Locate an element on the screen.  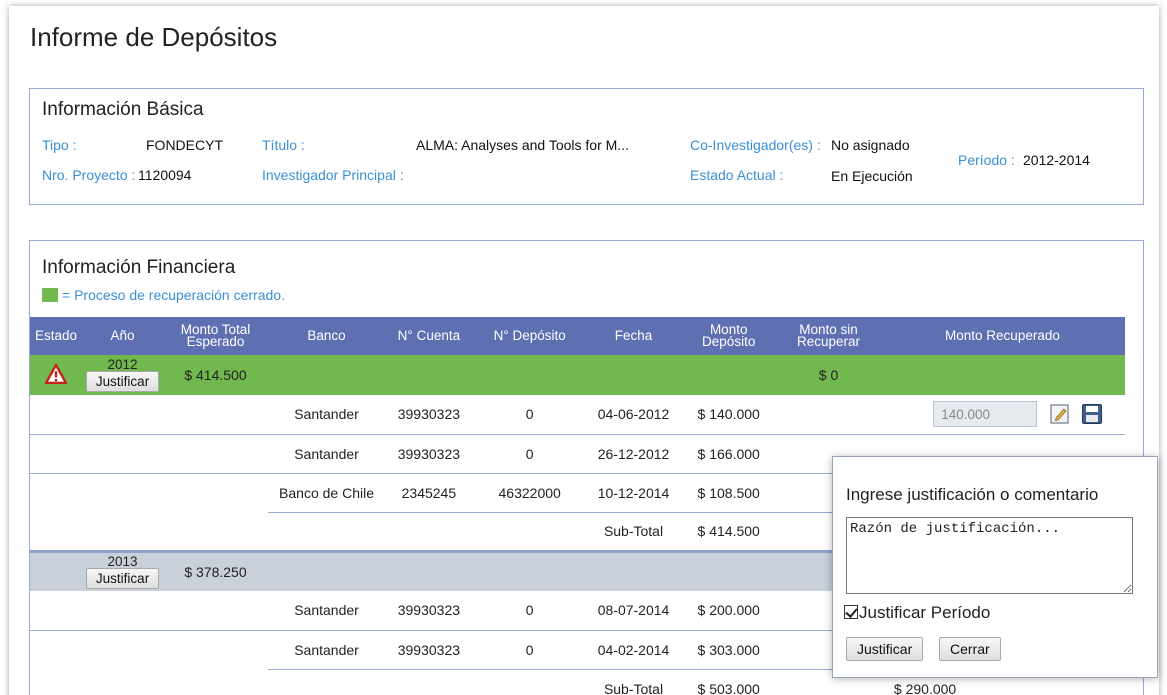
popup-justify-button: Justificar is located at coordinates (885, 649).